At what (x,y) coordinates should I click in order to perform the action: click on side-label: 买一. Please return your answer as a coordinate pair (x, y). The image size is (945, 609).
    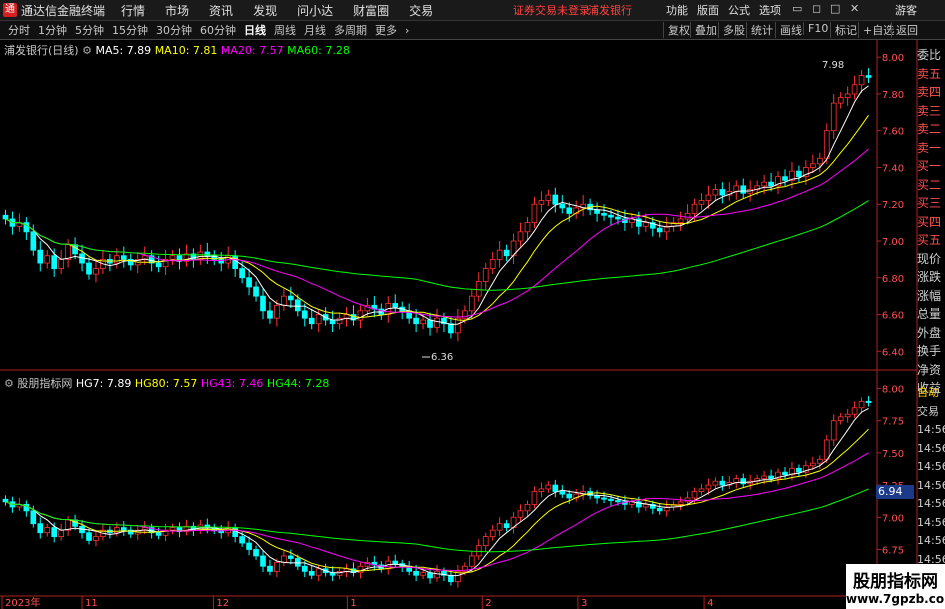
    Looking at the image, I should click on (929, 166).